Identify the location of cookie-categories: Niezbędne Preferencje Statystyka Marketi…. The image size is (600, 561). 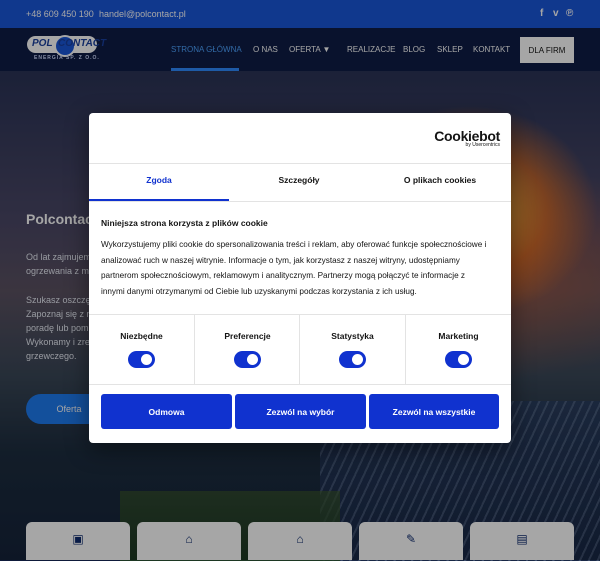
(300, 349).